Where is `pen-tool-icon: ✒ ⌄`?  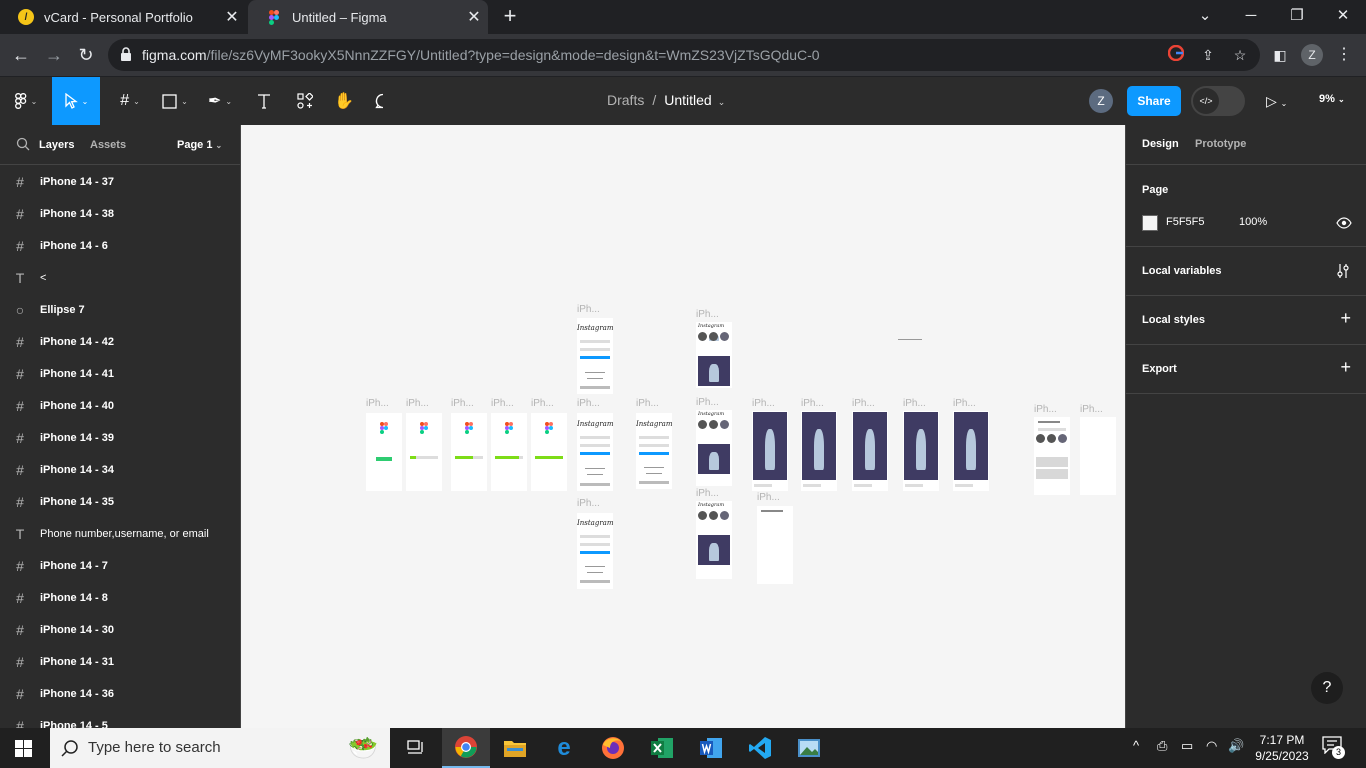 pen-tool-icon: ✒ ⌄ is located at coordinates (220, 101).